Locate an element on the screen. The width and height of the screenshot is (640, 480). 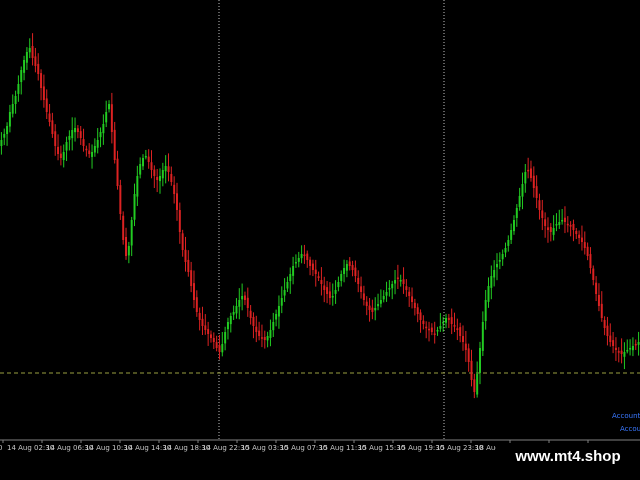
account-label-2: Accoun is located at coordinates (630, 429).